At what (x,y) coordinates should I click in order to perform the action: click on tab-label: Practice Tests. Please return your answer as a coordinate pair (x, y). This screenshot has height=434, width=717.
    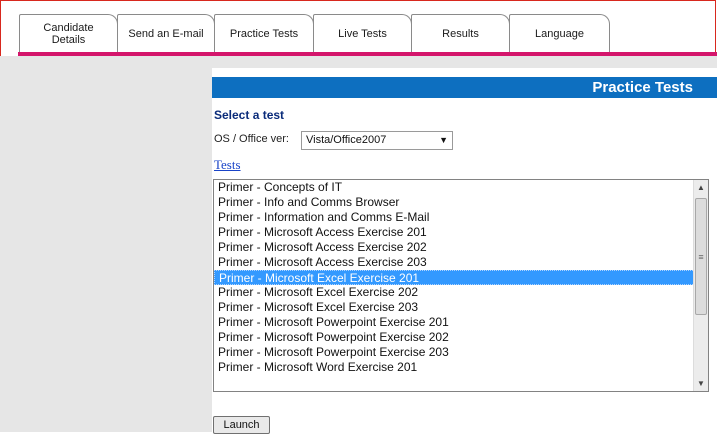
    Looking at the image, I should click on (264, 33).